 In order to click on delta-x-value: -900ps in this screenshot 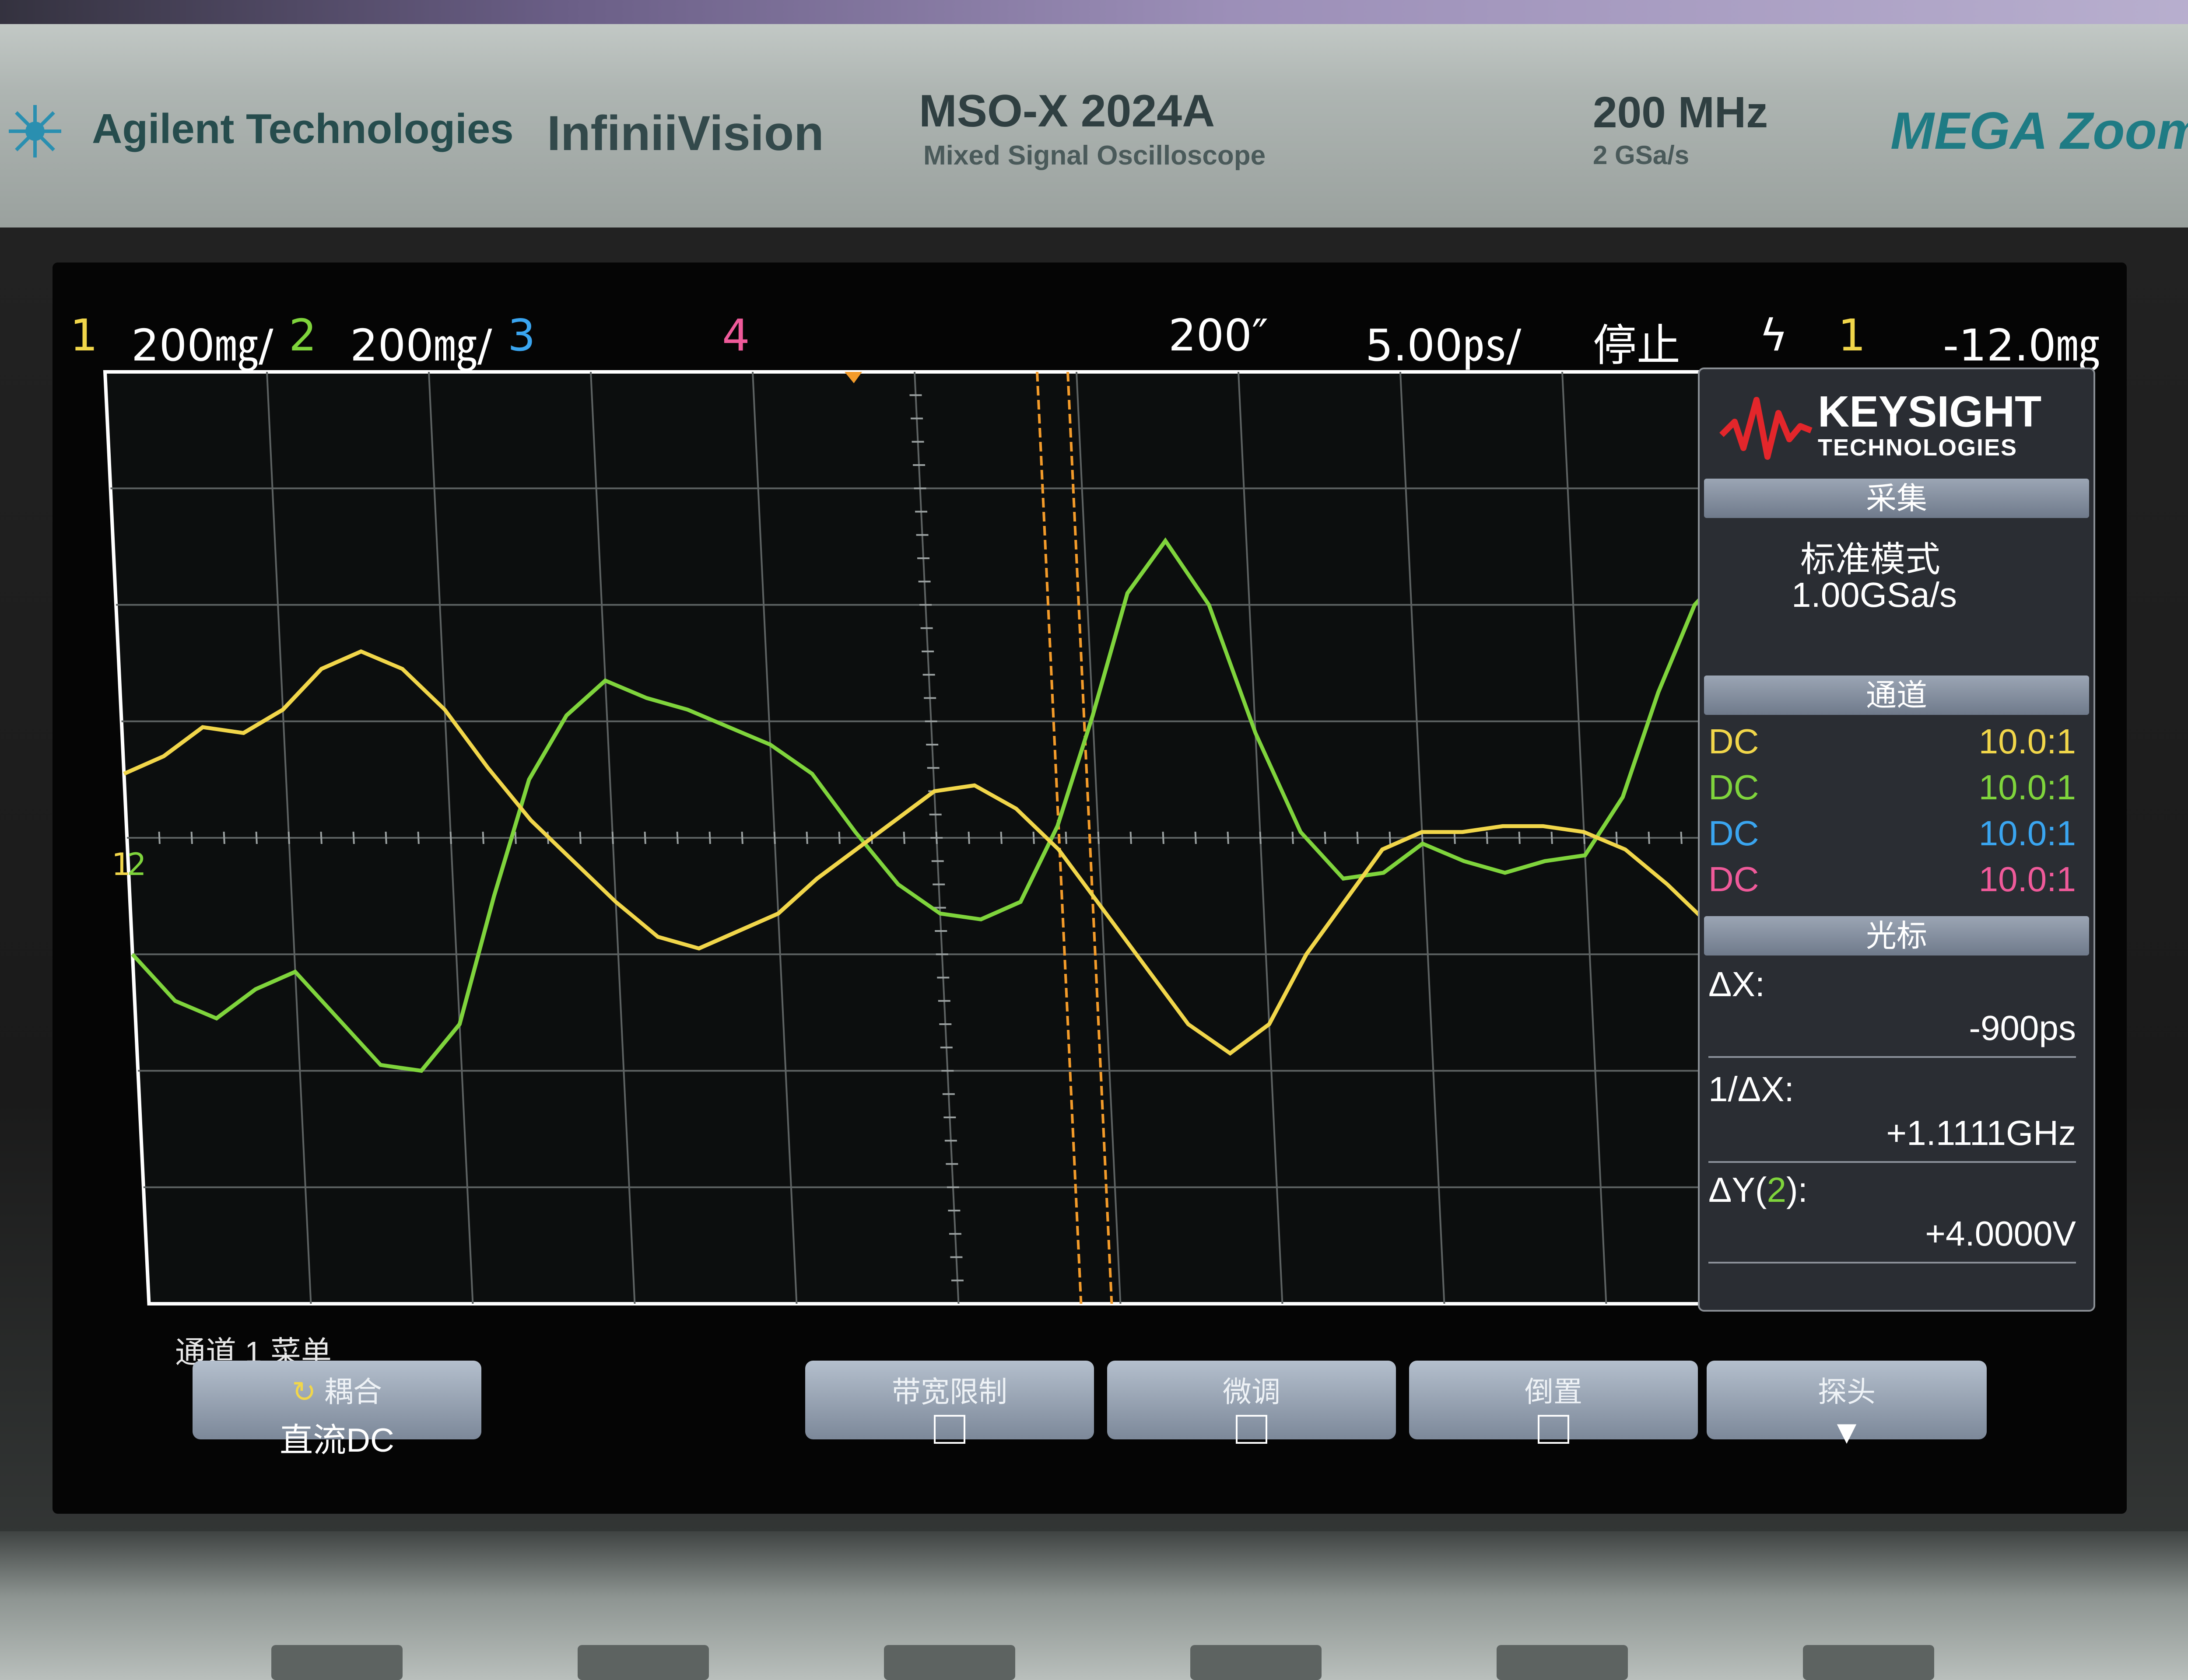, I will do `click(2022, 1027)`.